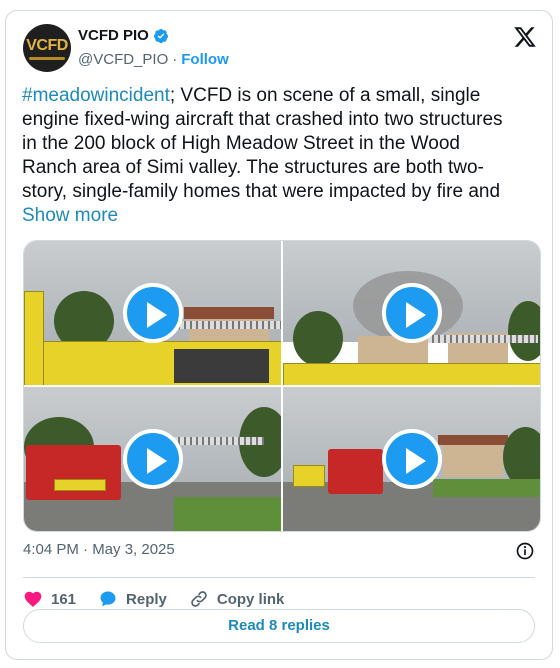 This screenshot has height=668, width=560. What do you see at coordinates (96, 95) in the screenshot?
I see `hashtag-link: #meadowincident` at bounding box center [96, 95].